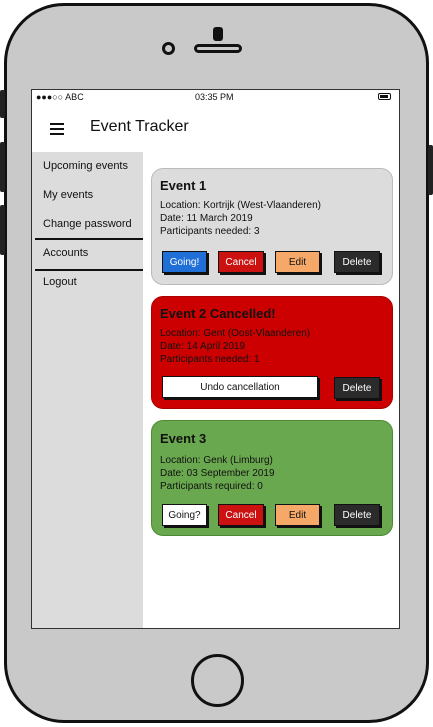 Image resolution: width=433 pixels, height=727 pixels. I want to click on app-title: Event Tracker, so click(139, 126).